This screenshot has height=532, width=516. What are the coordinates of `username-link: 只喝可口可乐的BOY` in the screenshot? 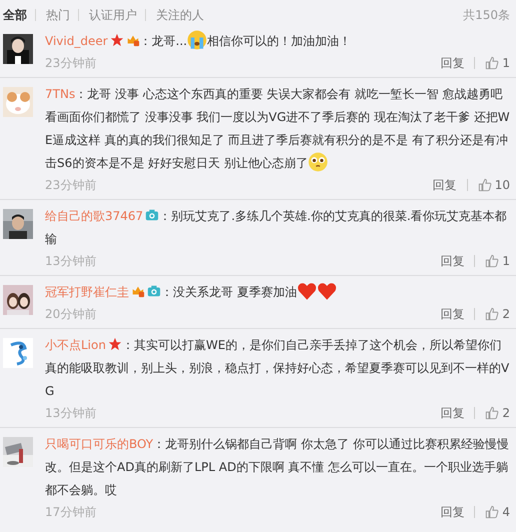 It's located at (99, 444).